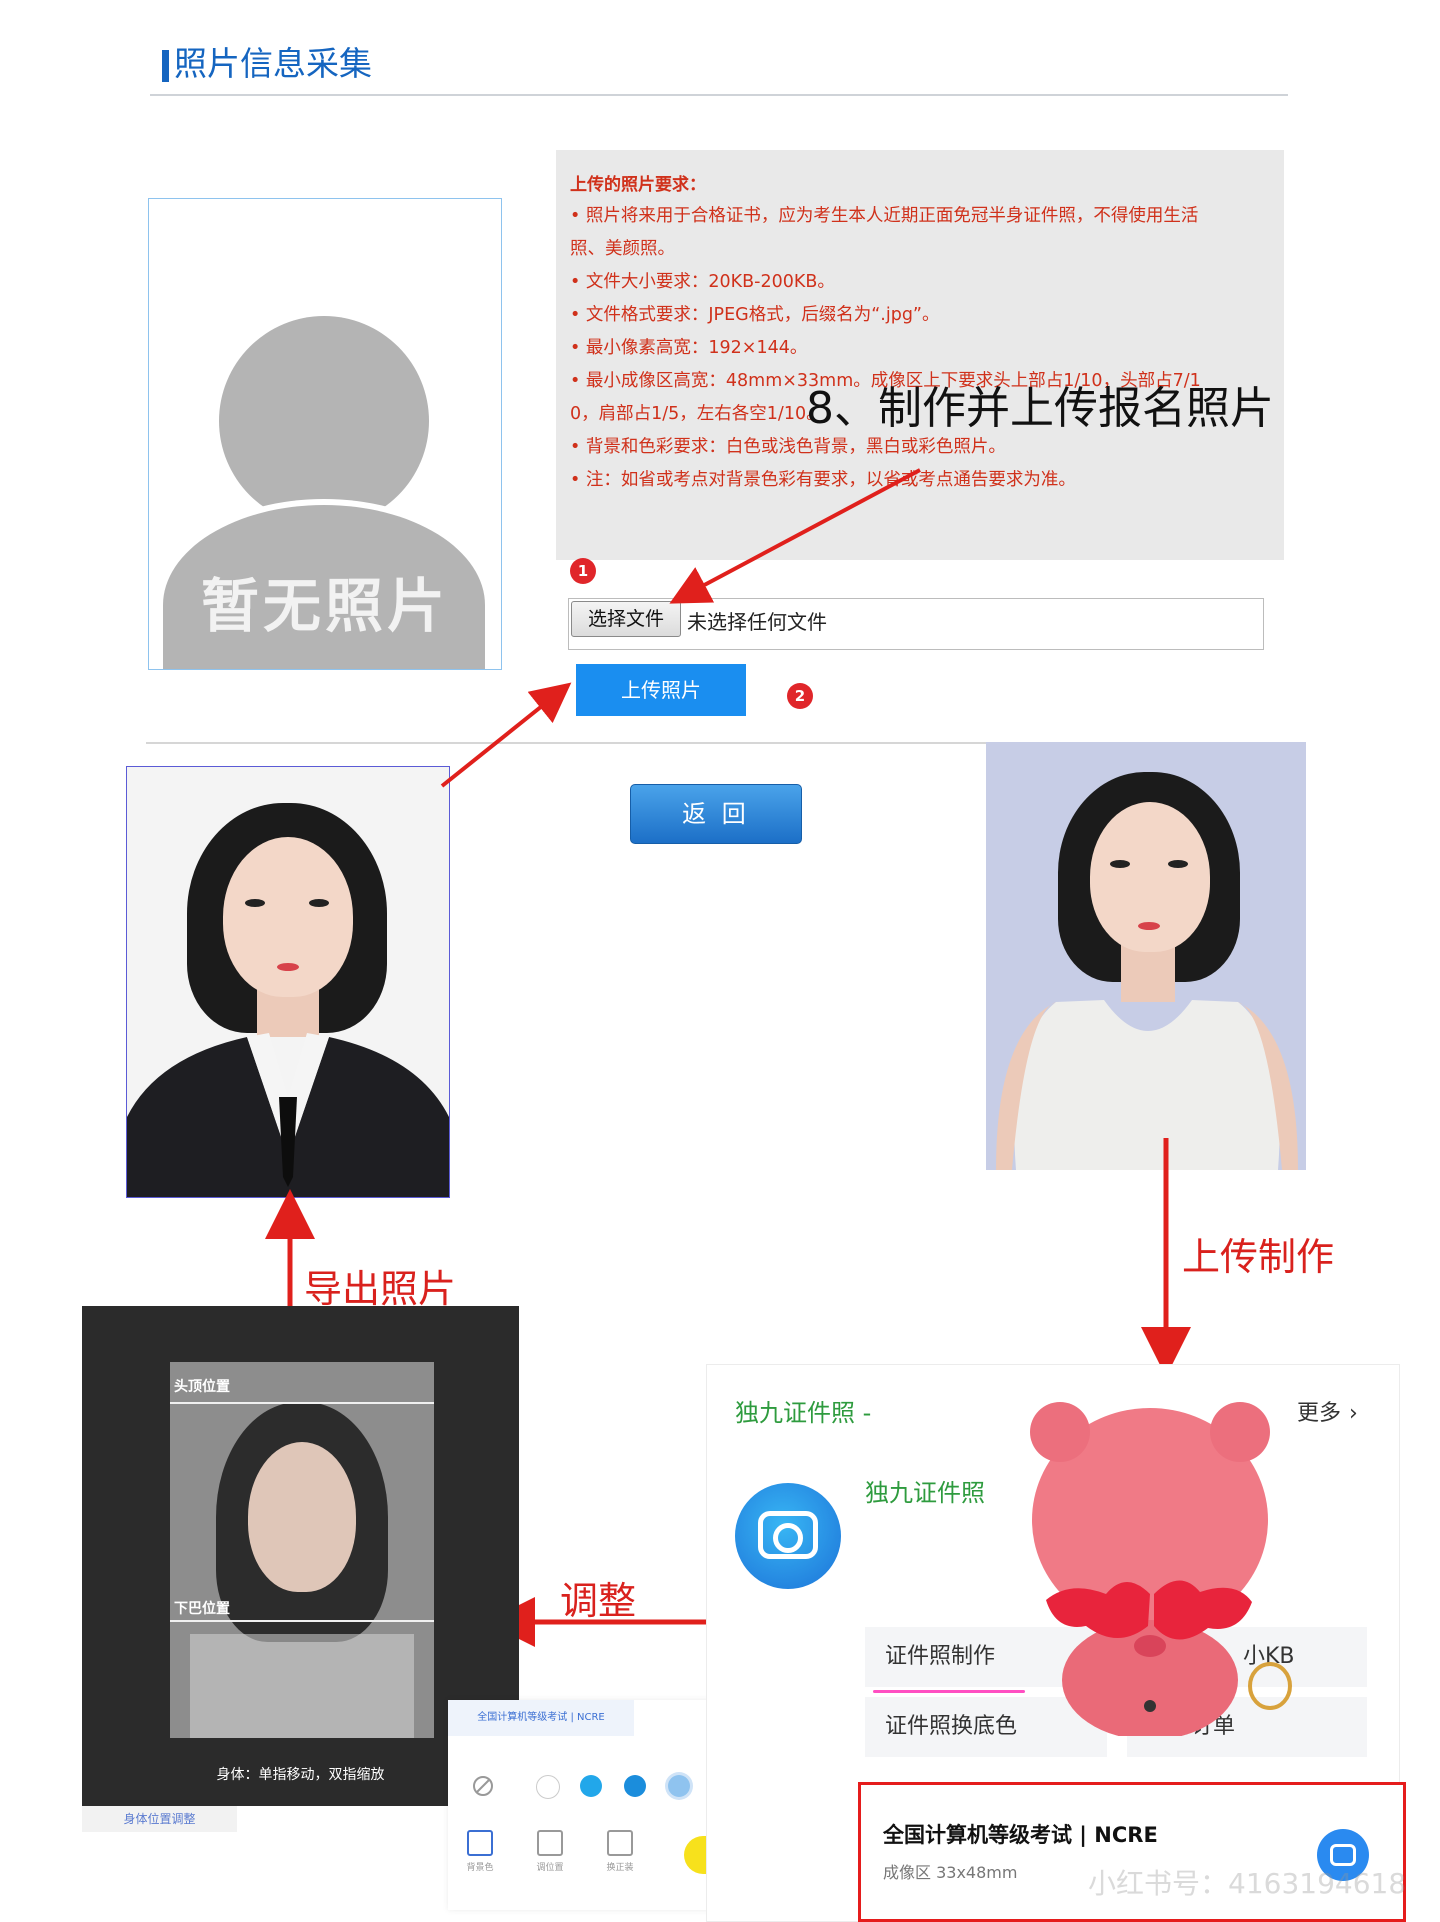 This screenshot has height=1922, width=1440. Describe the element at coordinates (620, 1843) in the screenshot. I see `shirt-icon` at that location.